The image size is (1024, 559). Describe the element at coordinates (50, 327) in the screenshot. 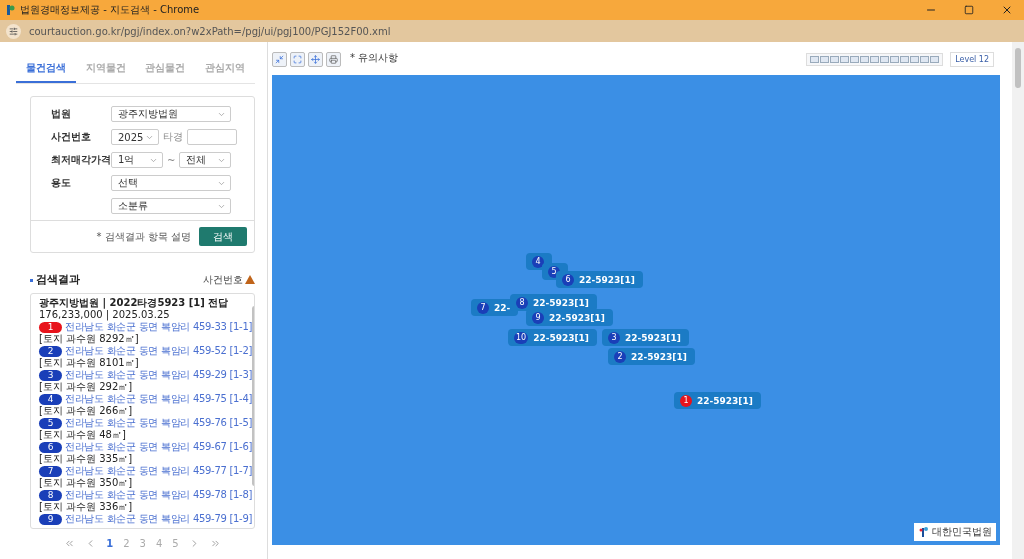

I see `number-badge: 1` at that location.